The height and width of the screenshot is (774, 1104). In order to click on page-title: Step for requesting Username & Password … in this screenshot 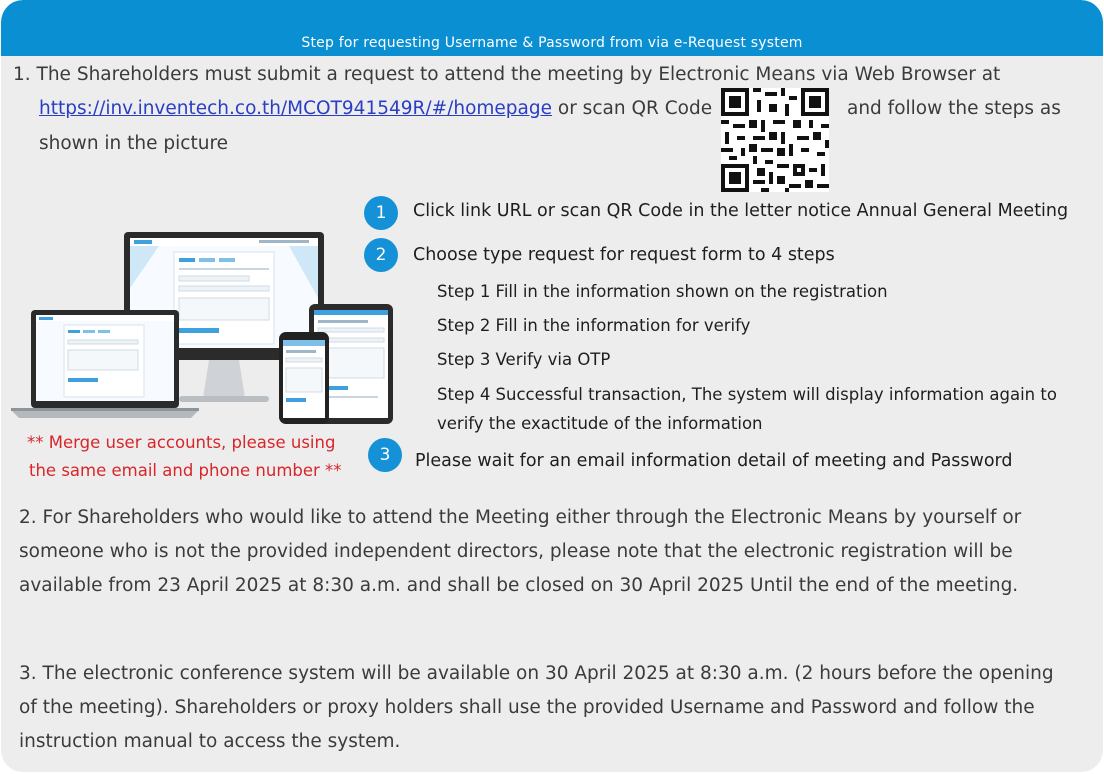, I will do `click(552, 43)`.